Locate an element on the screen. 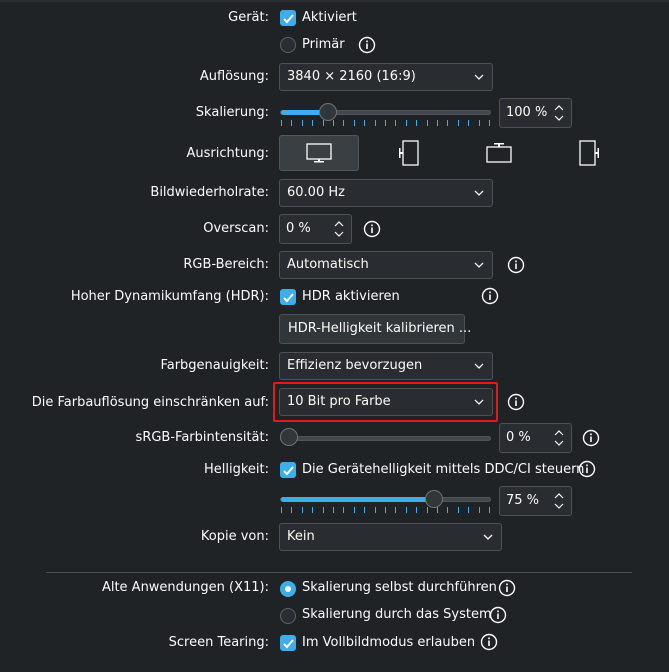  resolution-combobox: 3840 × 2160 (16:9) is located at coordinates (386, 77).